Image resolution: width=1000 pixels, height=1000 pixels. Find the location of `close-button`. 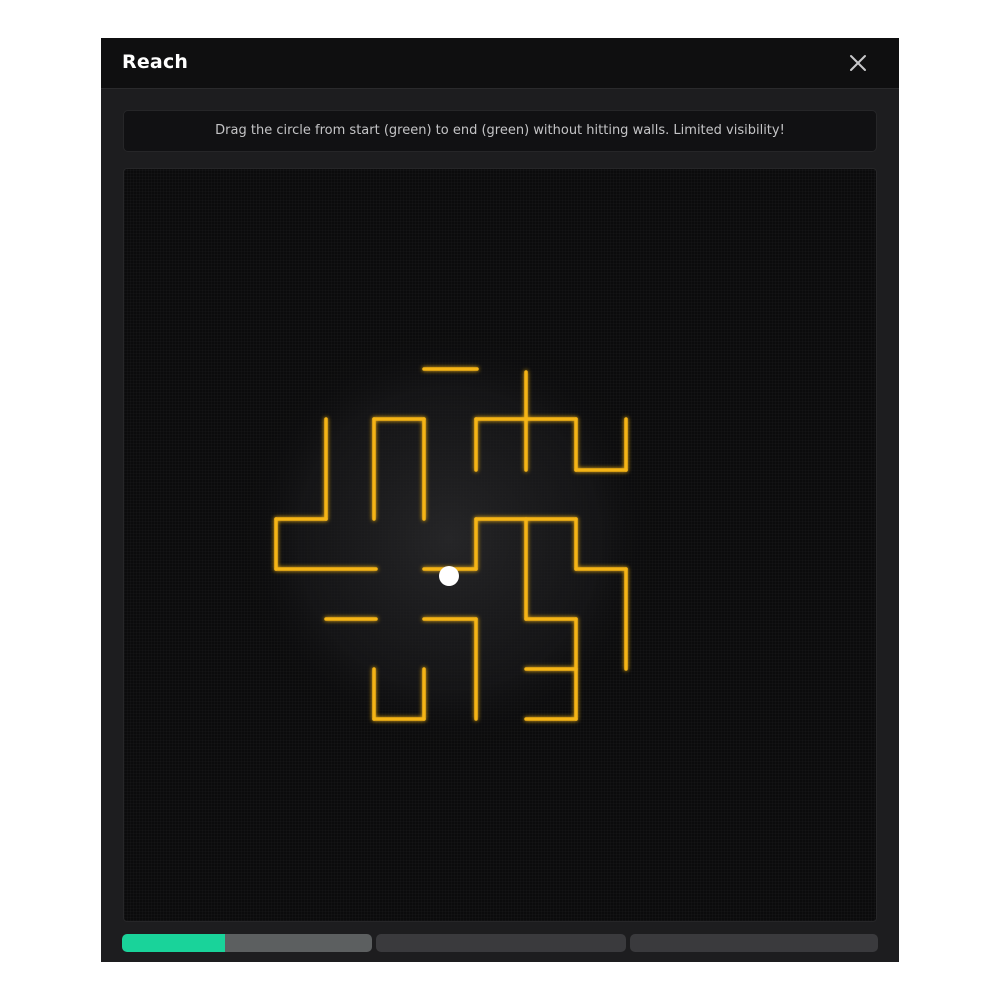

close-button is located at coordinates (858, 63).